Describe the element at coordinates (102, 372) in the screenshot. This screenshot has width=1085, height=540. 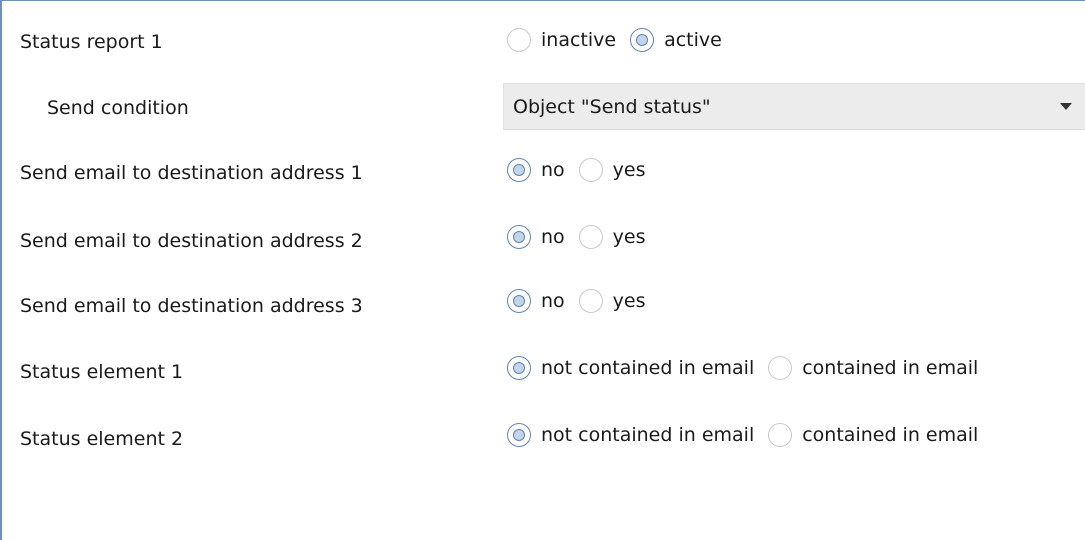
I see `status-element1-label: Status element 1` at that location.